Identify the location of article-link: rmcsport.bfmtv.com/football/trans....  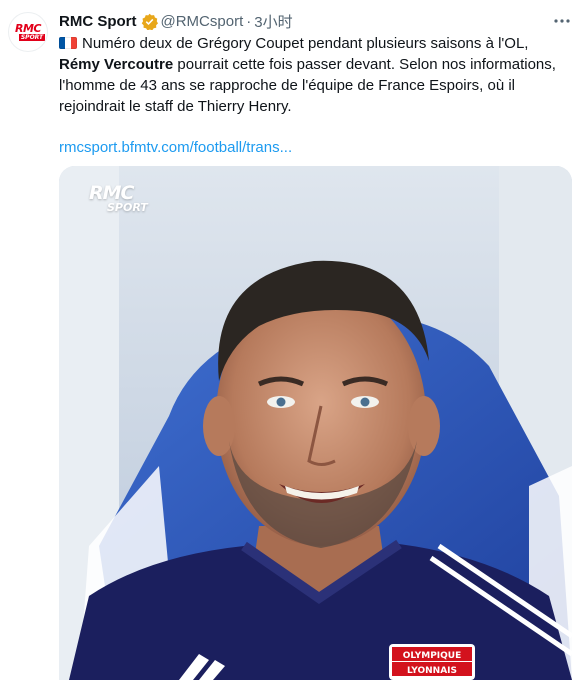
(315, 147).